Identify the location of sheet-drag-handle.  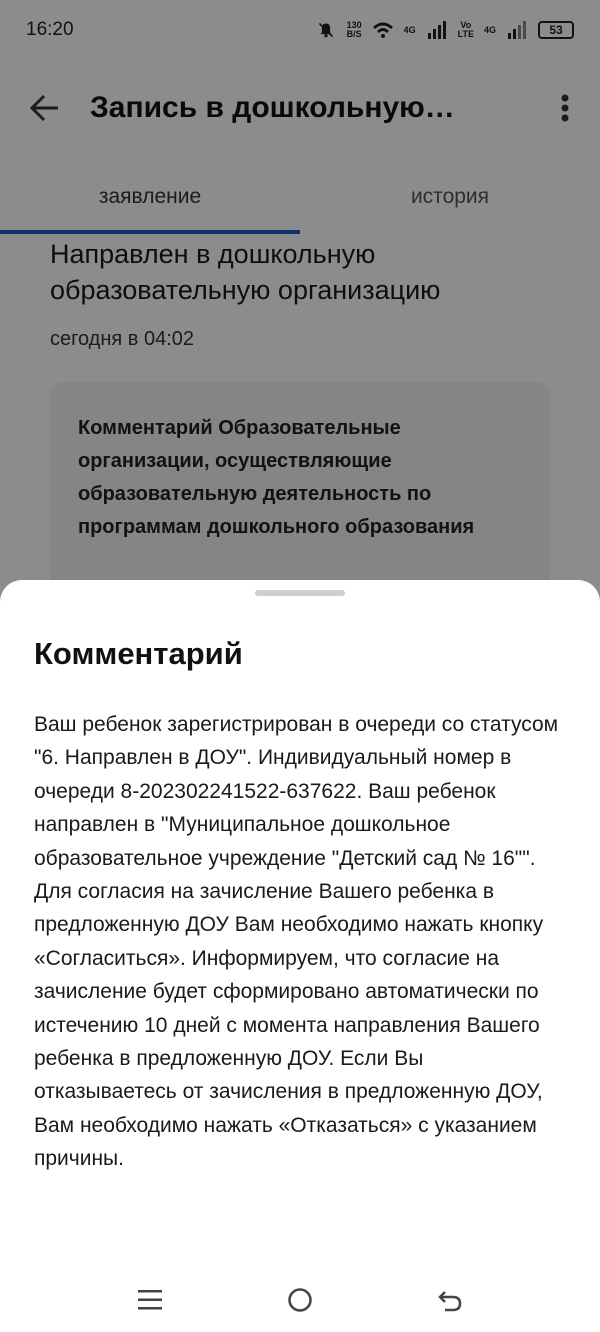
(300, 593).